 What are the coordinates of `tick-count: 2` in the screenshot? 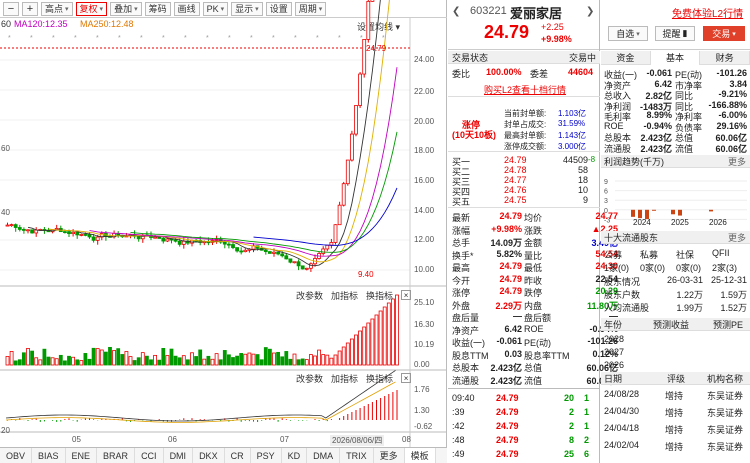 It's located at (587, 440).